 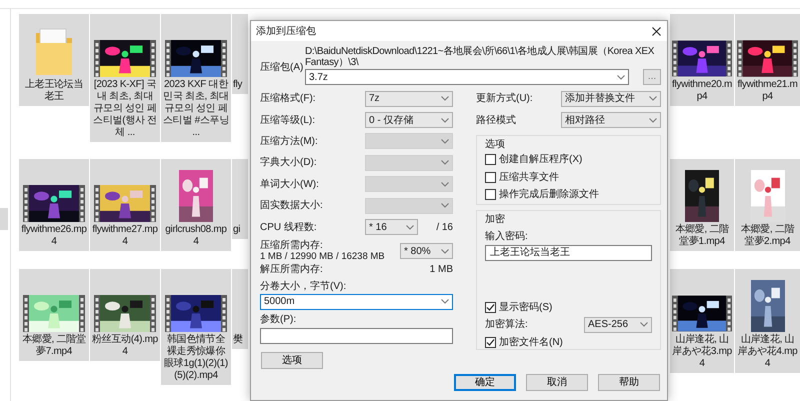 I want to click on field-label: 分卷大小，字节(V):, so click(x=304, y=286).